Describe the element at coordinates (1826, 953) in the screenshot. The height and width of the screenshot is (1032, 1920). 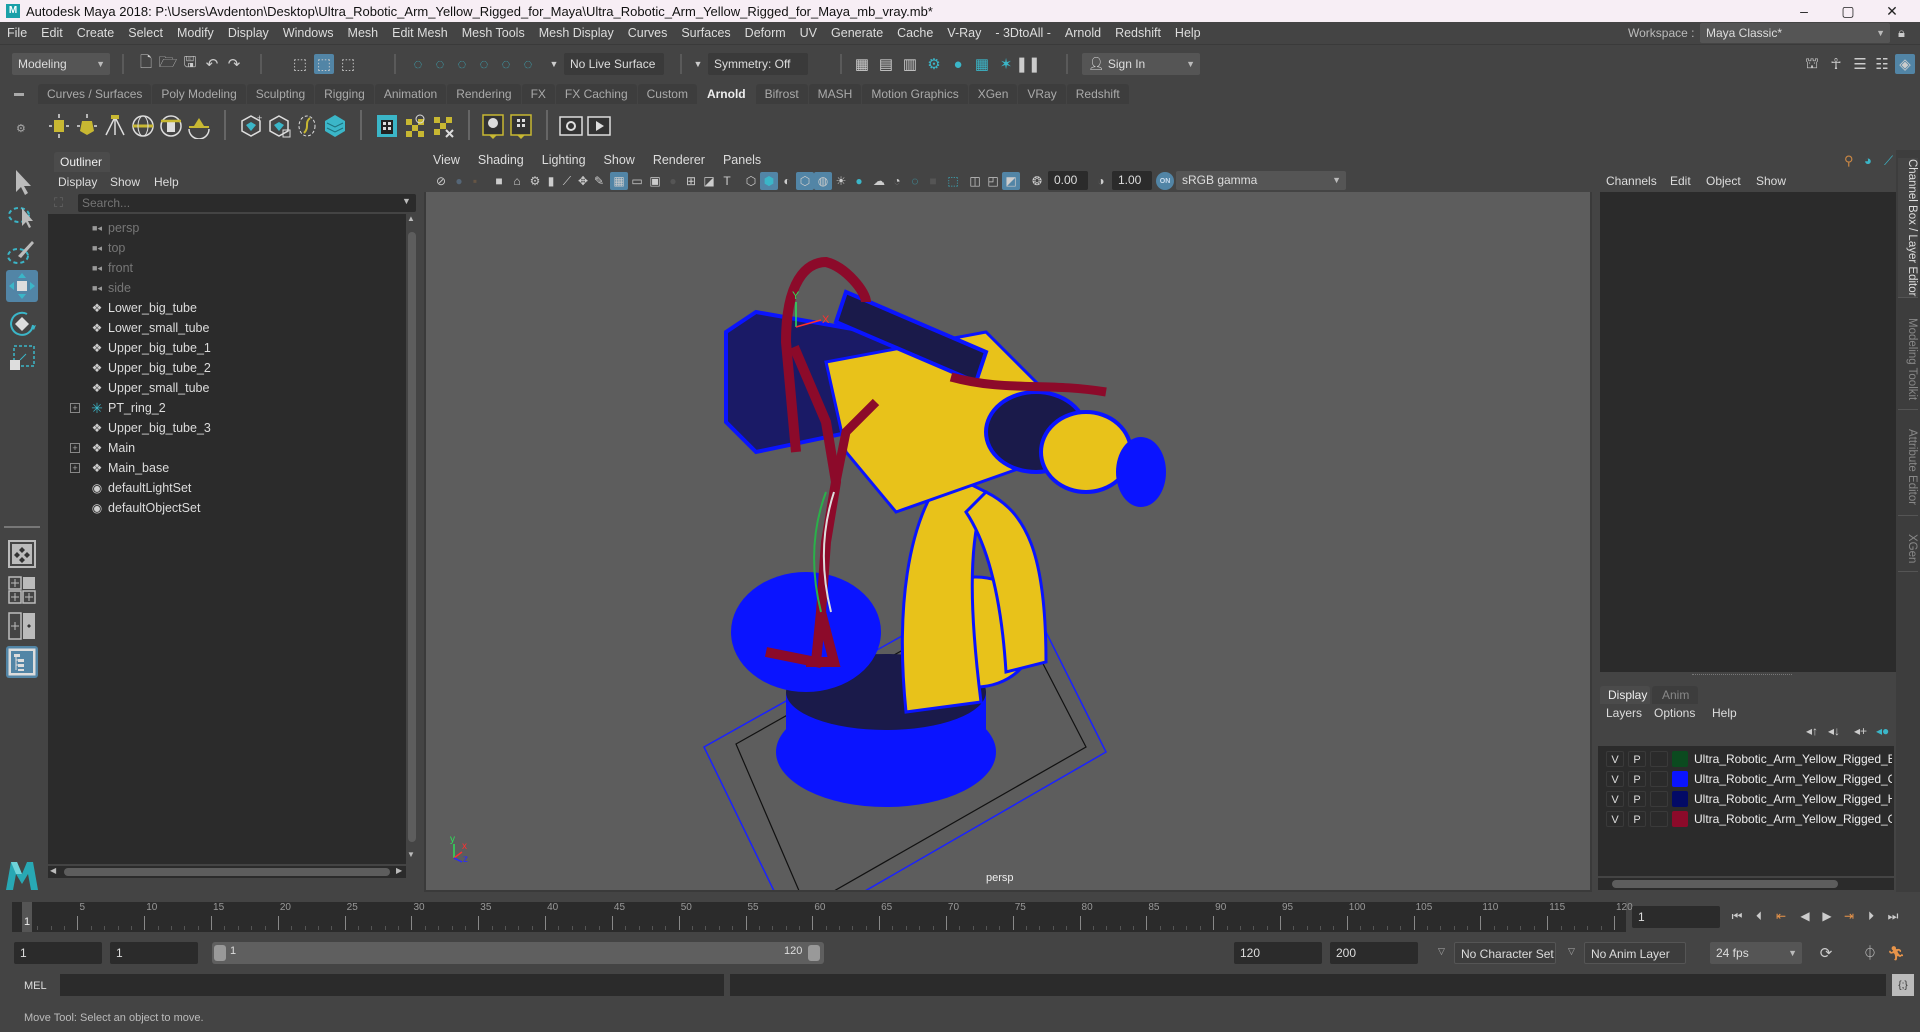
I see `loop-icon: ⟳` at that location.